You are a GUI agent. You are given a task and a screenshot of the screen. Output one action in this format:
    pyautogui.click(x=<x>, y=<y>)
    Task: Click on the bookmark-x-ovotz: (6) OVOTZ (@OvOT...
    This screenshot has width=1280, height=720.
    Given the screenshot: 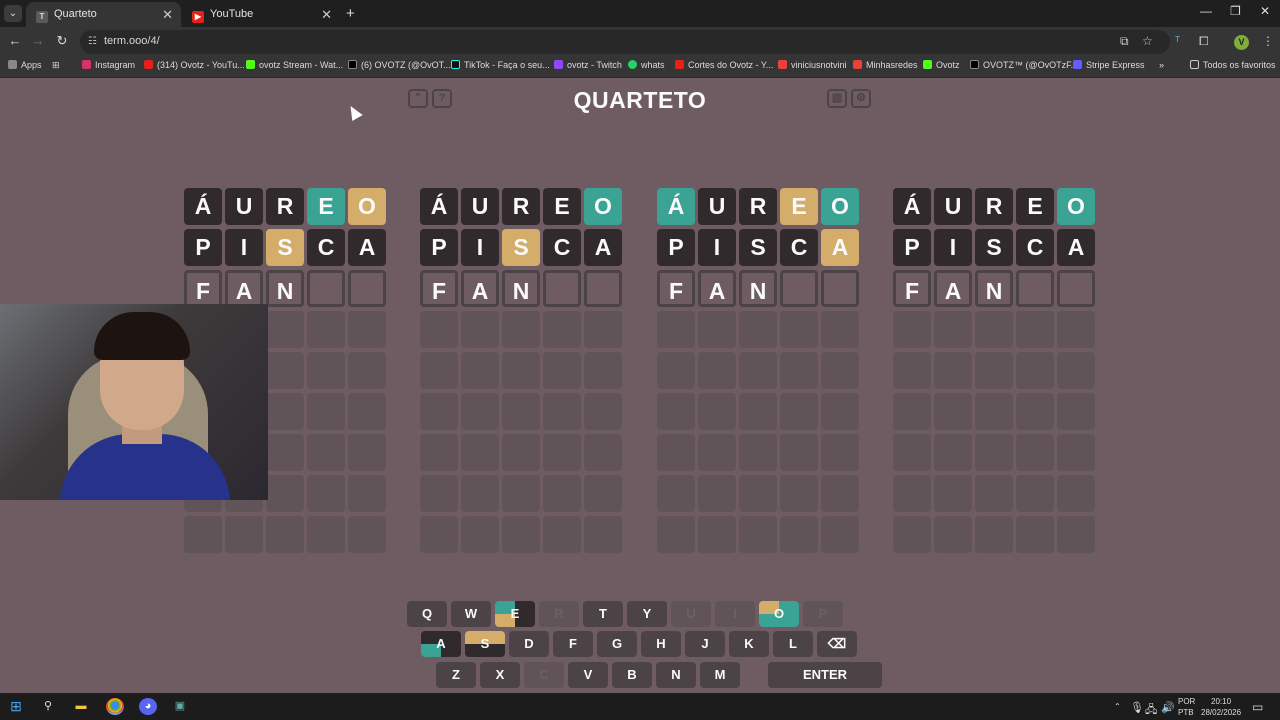 What is the action you would take?
    pyautogui.click(x=399, y=65)
    